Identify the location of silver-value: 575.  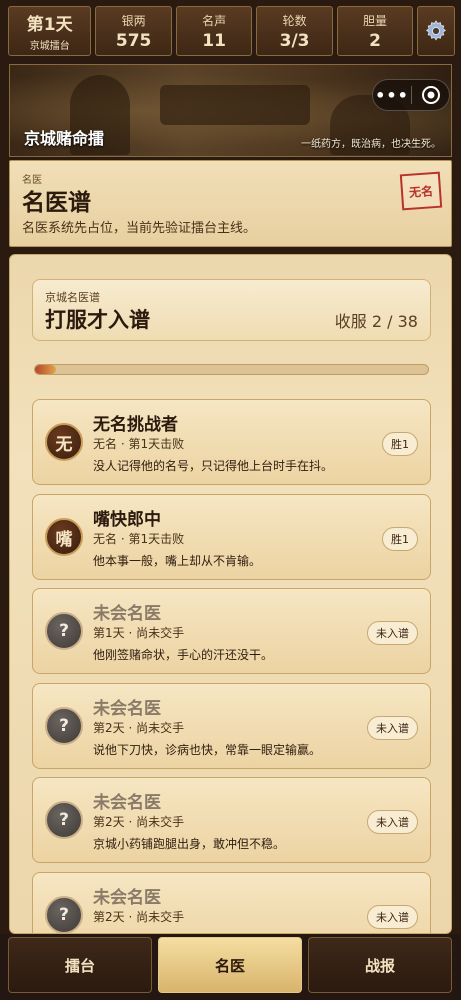
(133, 40).